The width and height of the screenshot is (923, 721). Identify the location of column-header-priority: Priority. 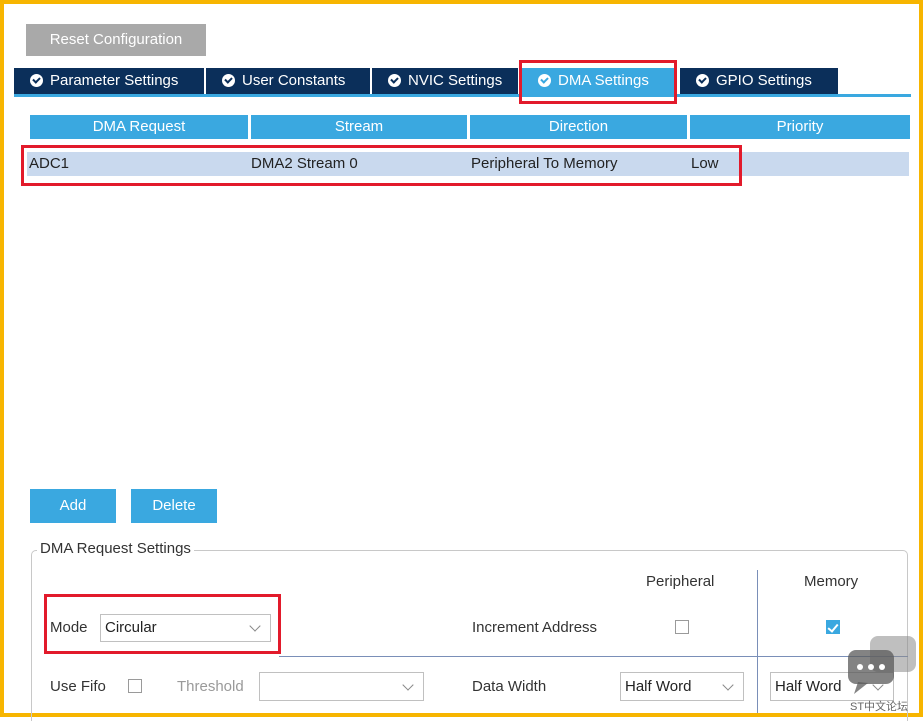
(800, 127).